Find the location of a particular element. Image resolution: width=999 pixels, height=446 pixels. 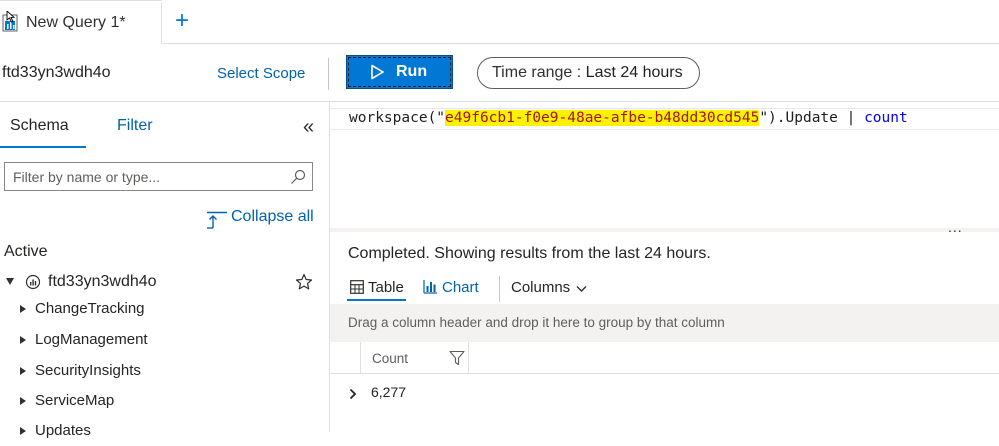

expander-column-header is located at coordinates (345, 358).